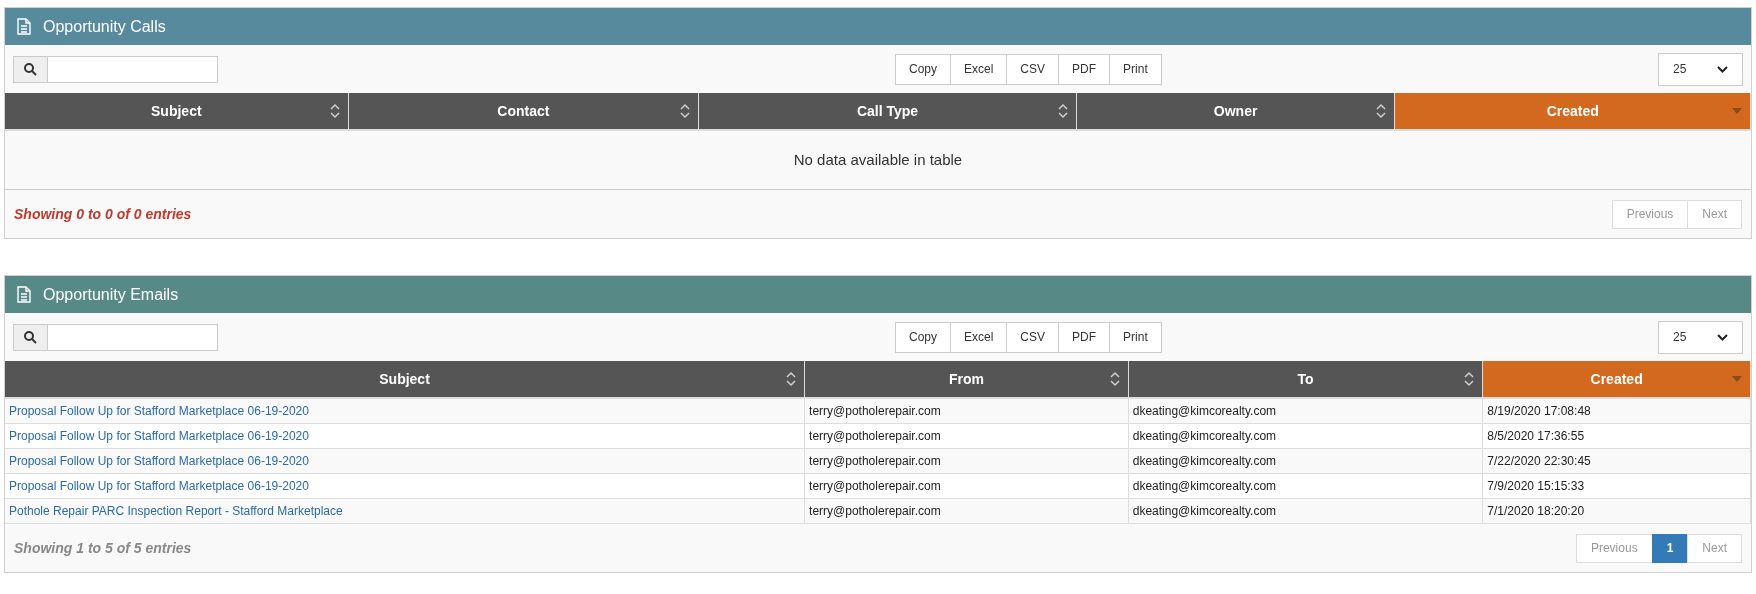 The height and width of the screenshot is (594, 1756). I want to click on column-header: Owner, so click(1236, 111).